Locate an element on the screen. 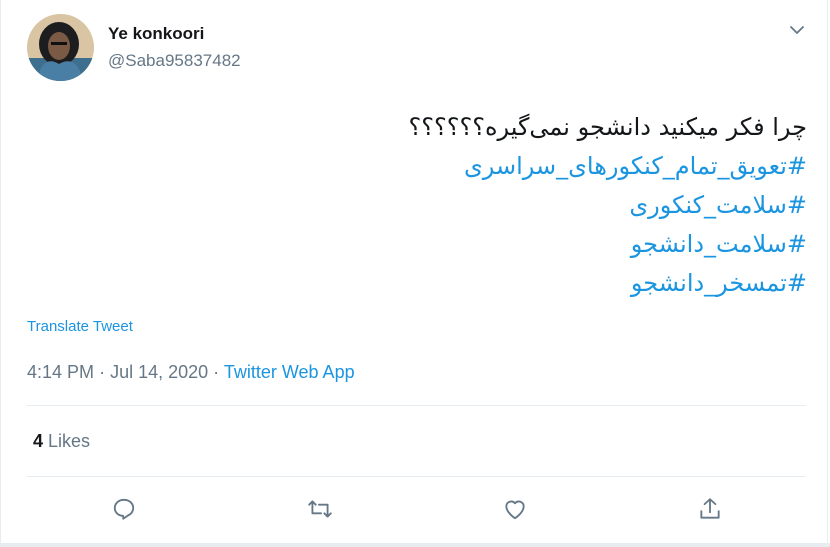  likes-count-link: 4 Likes is located at coordinates (61, 441).